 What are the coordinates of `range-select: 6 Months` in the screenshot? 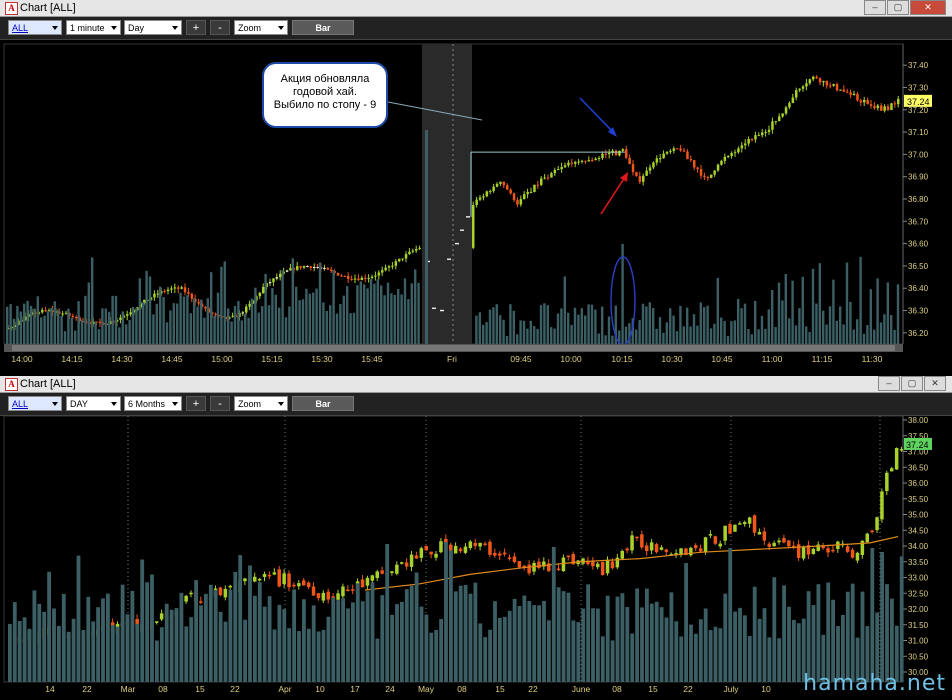 It's located at (153, 403).